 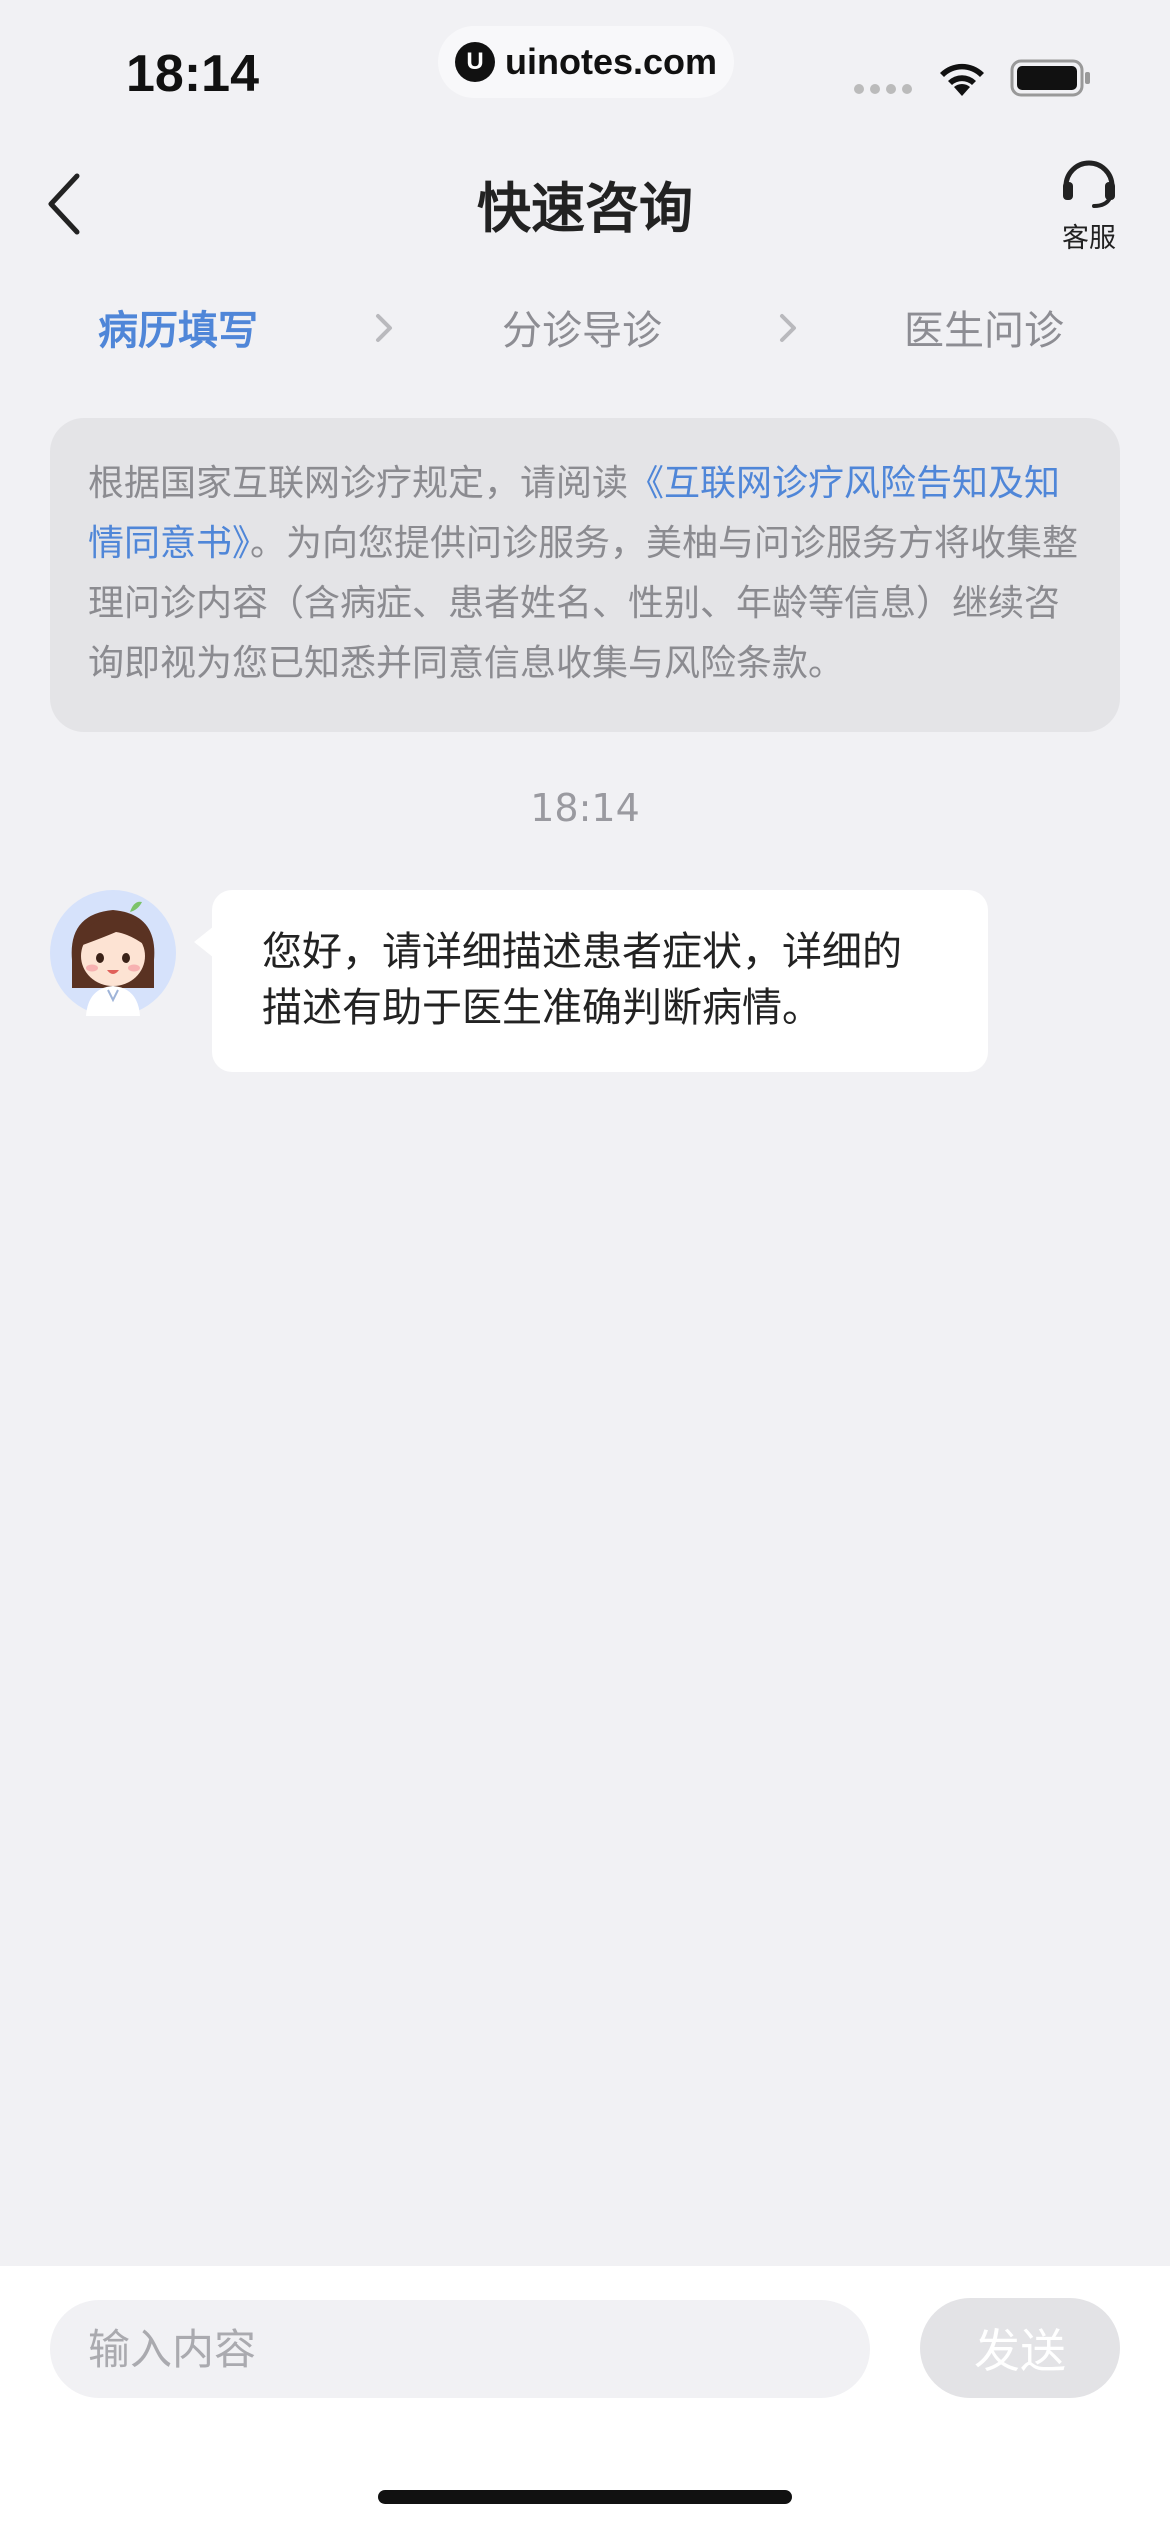 What do you see at coordinates (962, 79) in the screenshot?
I see `wifi-icon` at bounding box center [962, 79].